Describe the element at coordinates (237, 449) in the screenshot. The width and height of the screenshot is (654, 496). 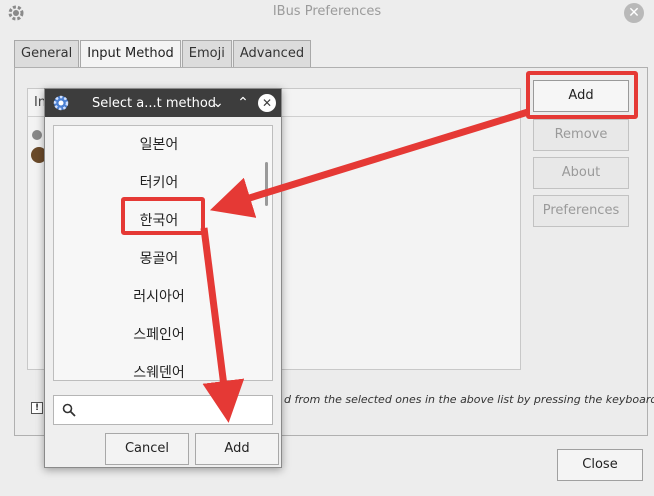
I see `add-button: Add` at that location.